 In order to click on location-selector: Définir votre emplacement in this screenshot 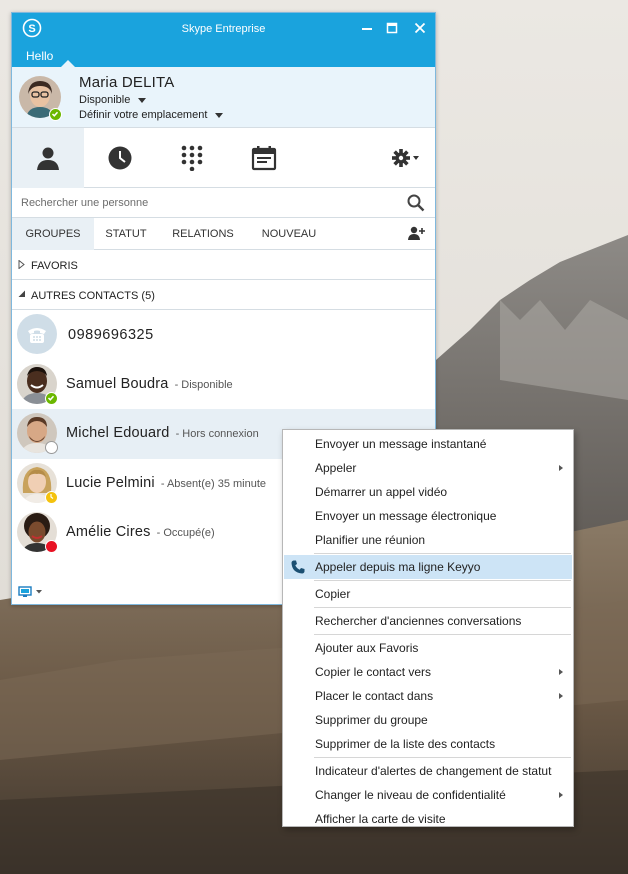, I will do `click(151, 115)`.